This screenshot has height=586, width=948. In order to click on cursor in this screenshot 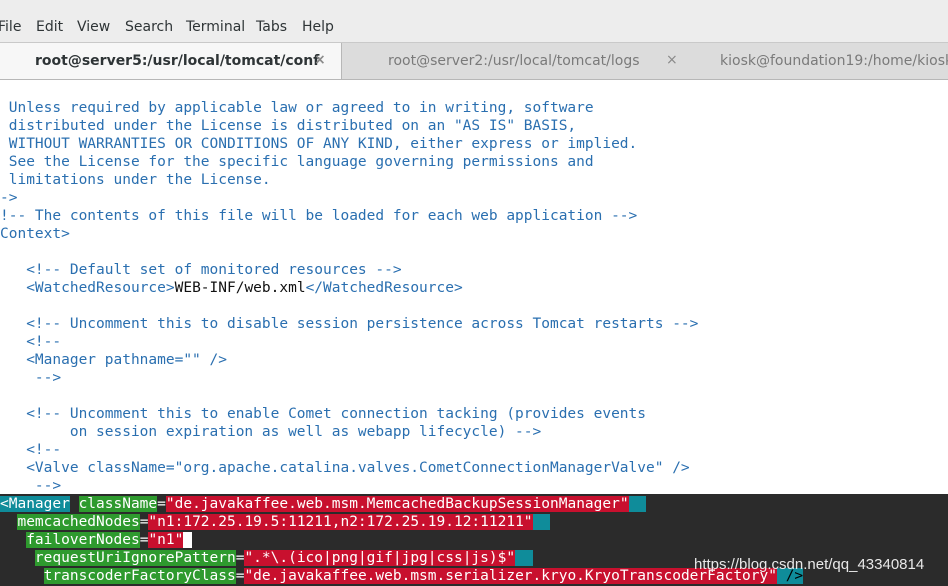, I will do `click(188, 540)`.